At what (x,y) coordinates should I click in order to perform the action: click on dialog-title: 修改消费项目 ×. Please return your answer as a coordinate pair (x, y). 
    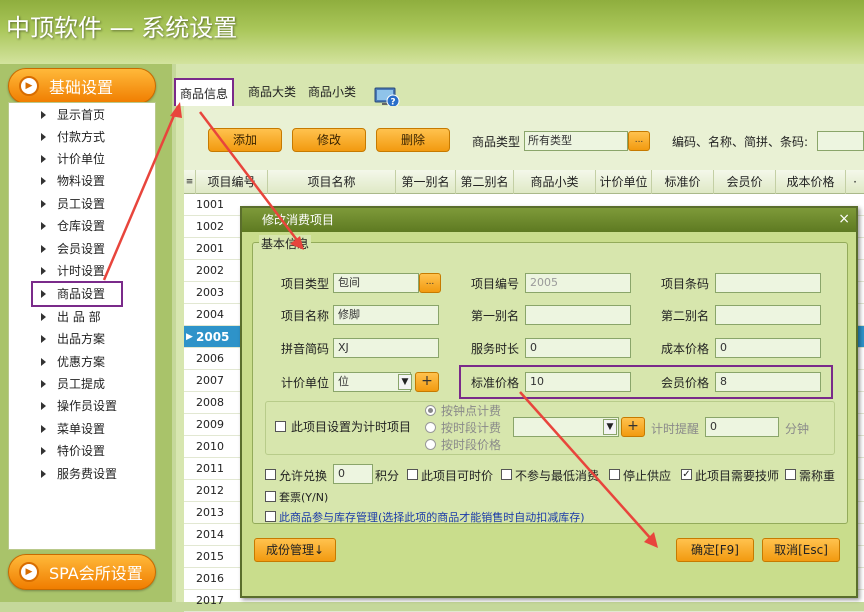
    Looking at the image, I should click on (549, 220).